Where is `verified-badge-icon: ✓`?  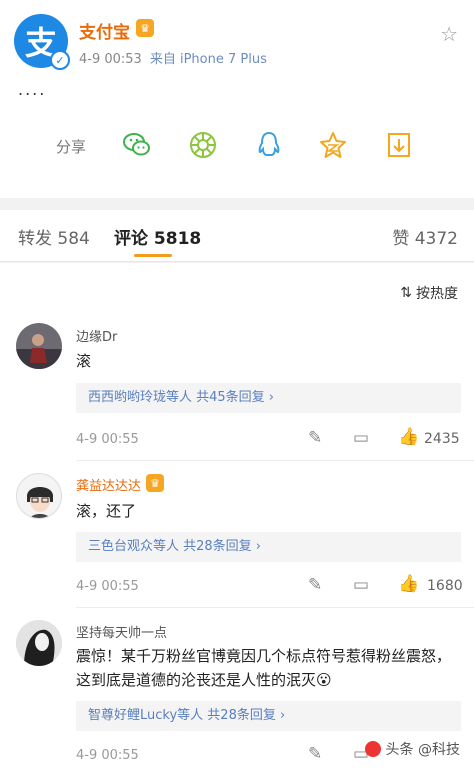
verified-badge-icon: ✓ is located at coordinates (60, 60).